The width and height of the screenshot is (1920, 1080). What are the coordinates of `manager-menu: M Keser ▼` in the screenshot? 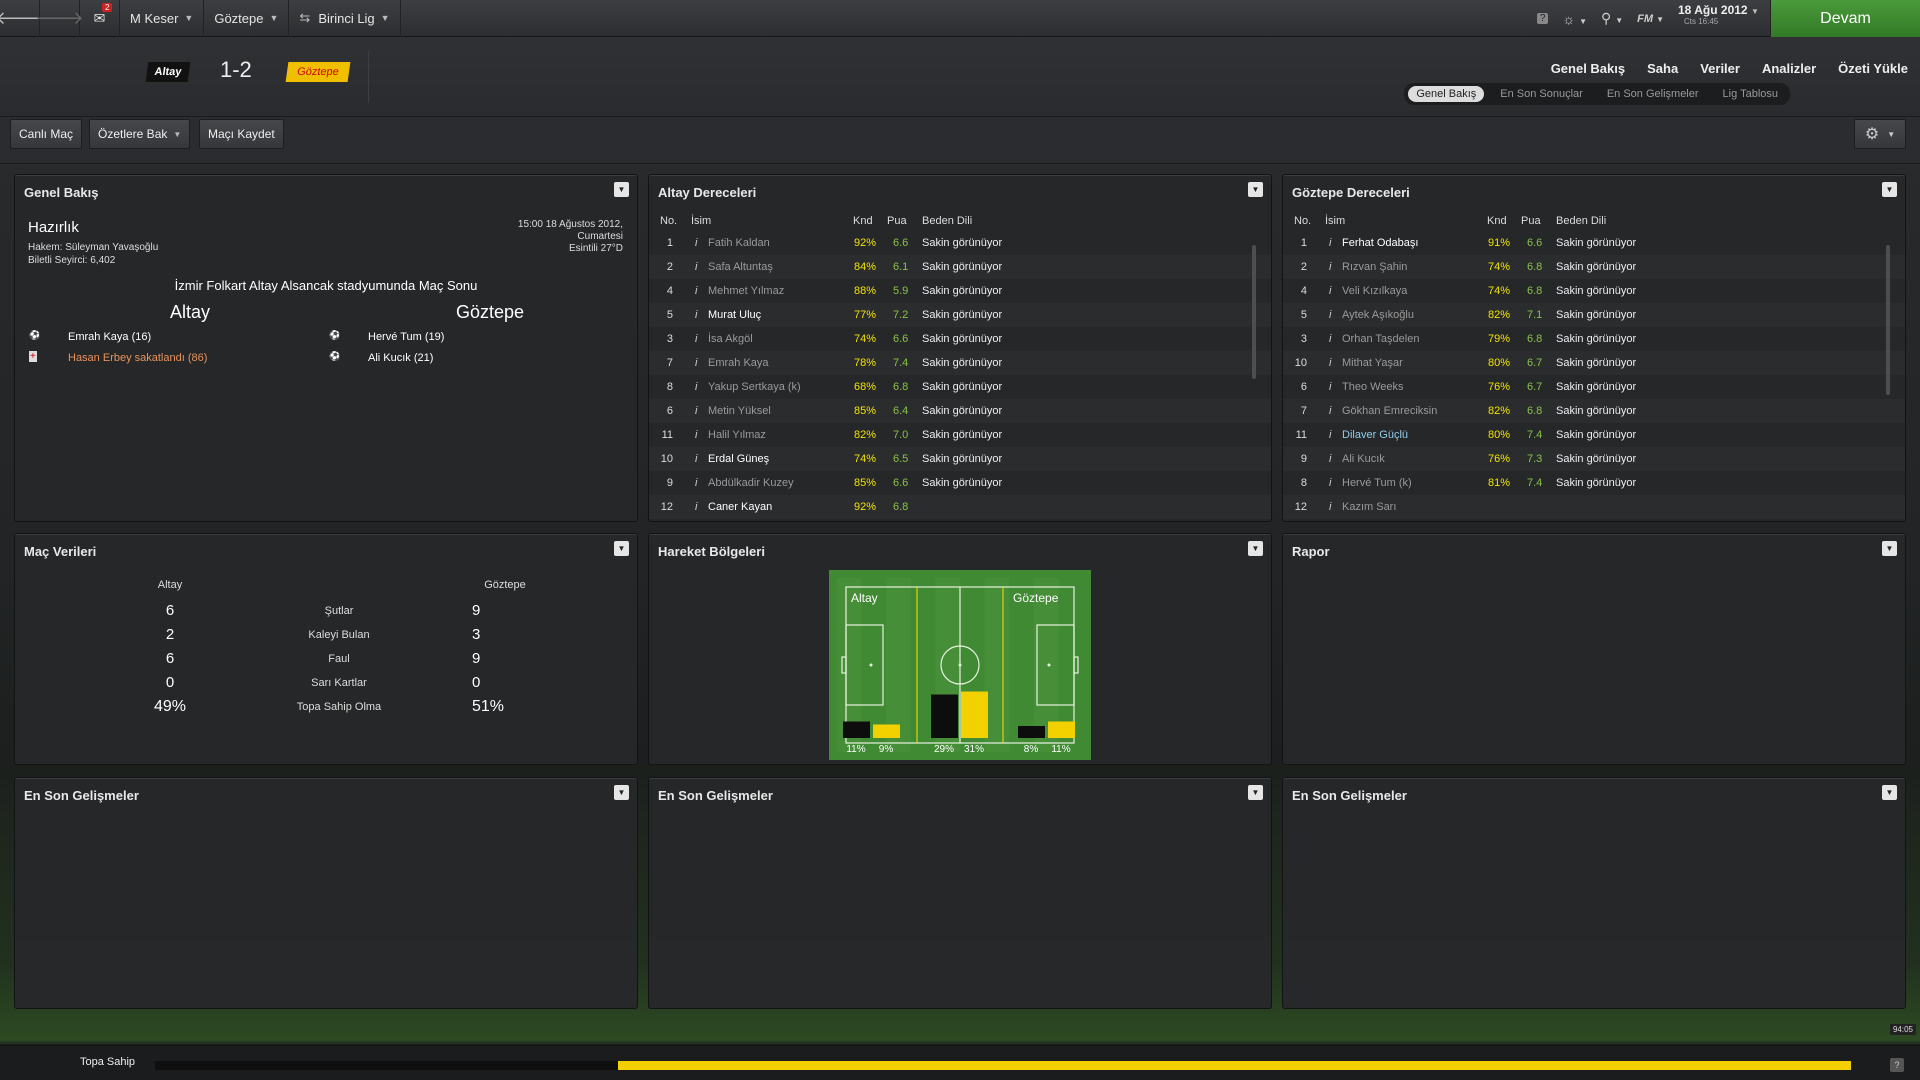 It's located at (162, 18).